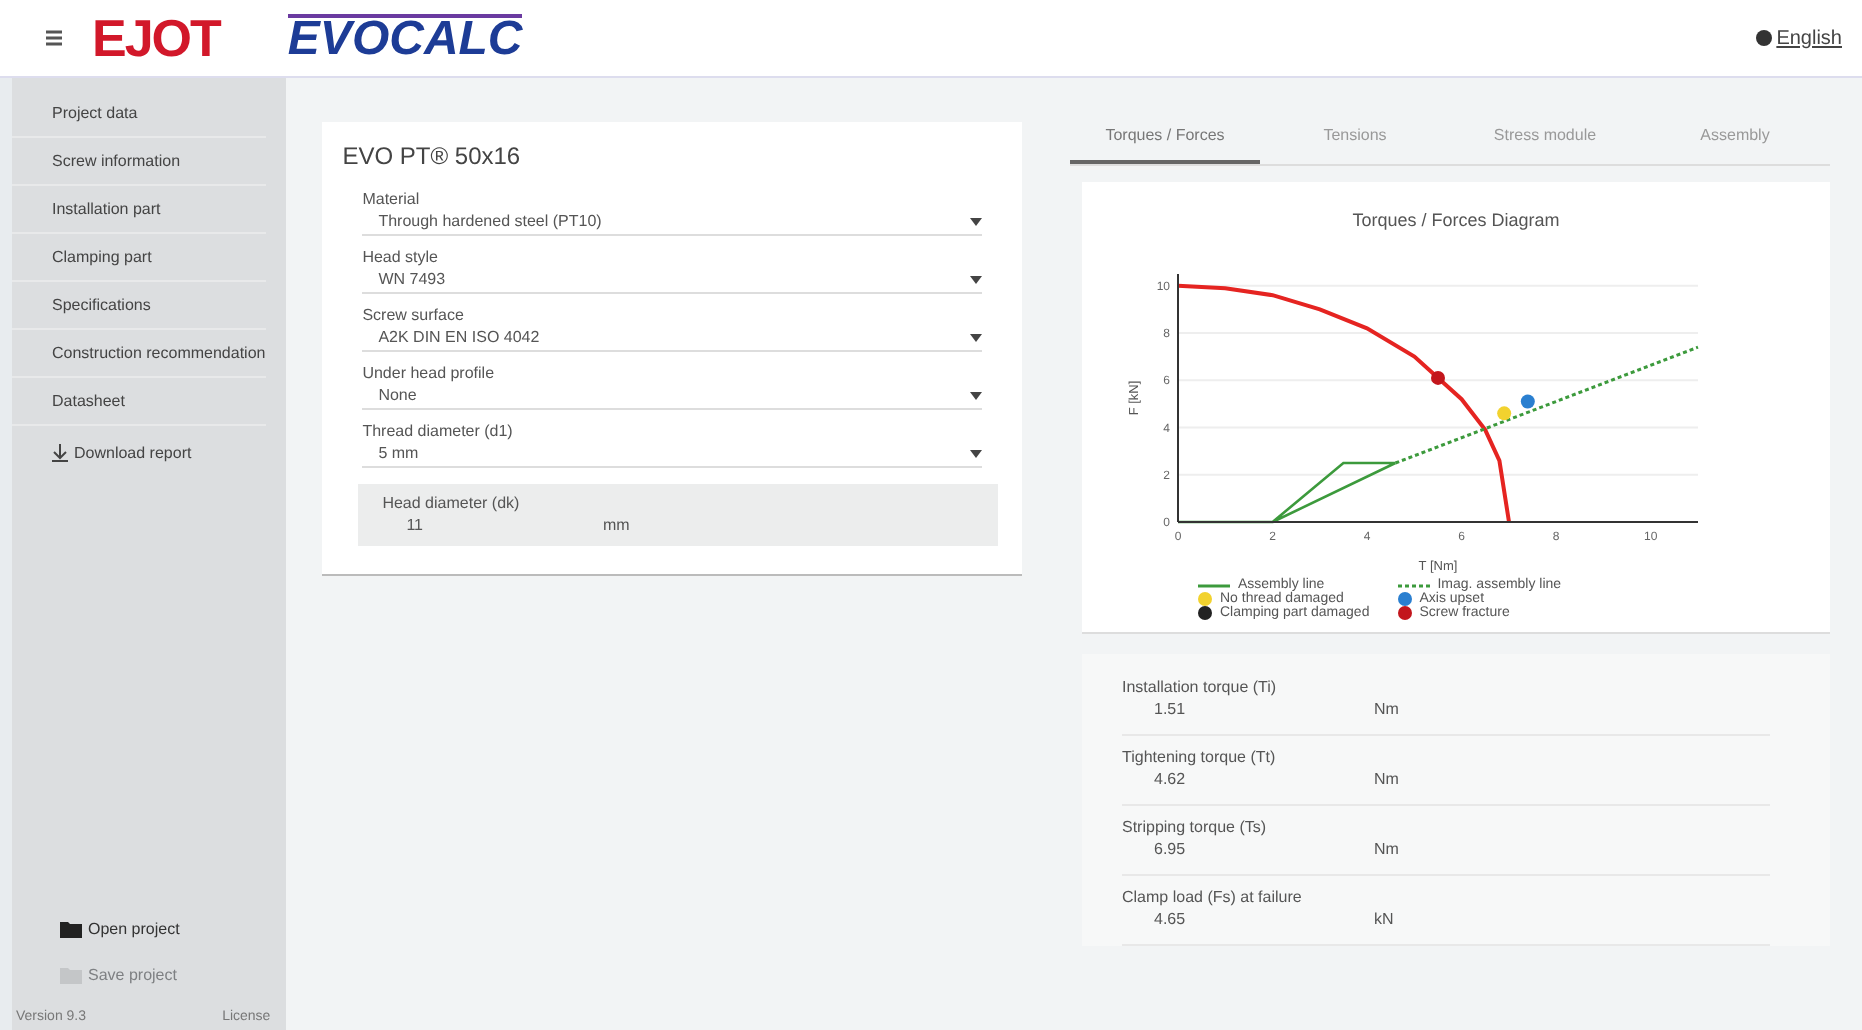  I want to click on field-label: Material, so click(392, 199).